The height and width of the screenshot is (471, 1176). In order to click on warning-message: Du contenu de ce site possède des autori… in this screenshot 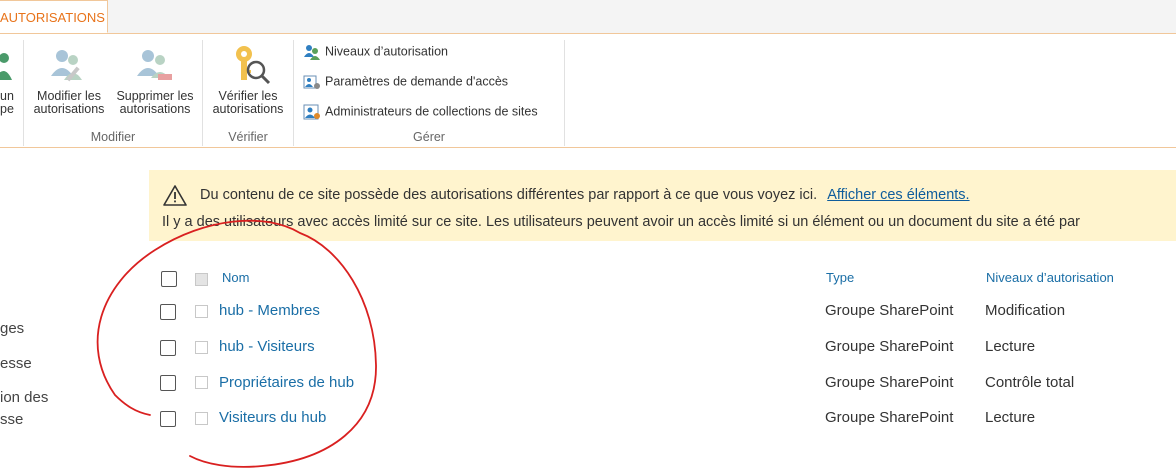, I will do `click(585, 195)`.